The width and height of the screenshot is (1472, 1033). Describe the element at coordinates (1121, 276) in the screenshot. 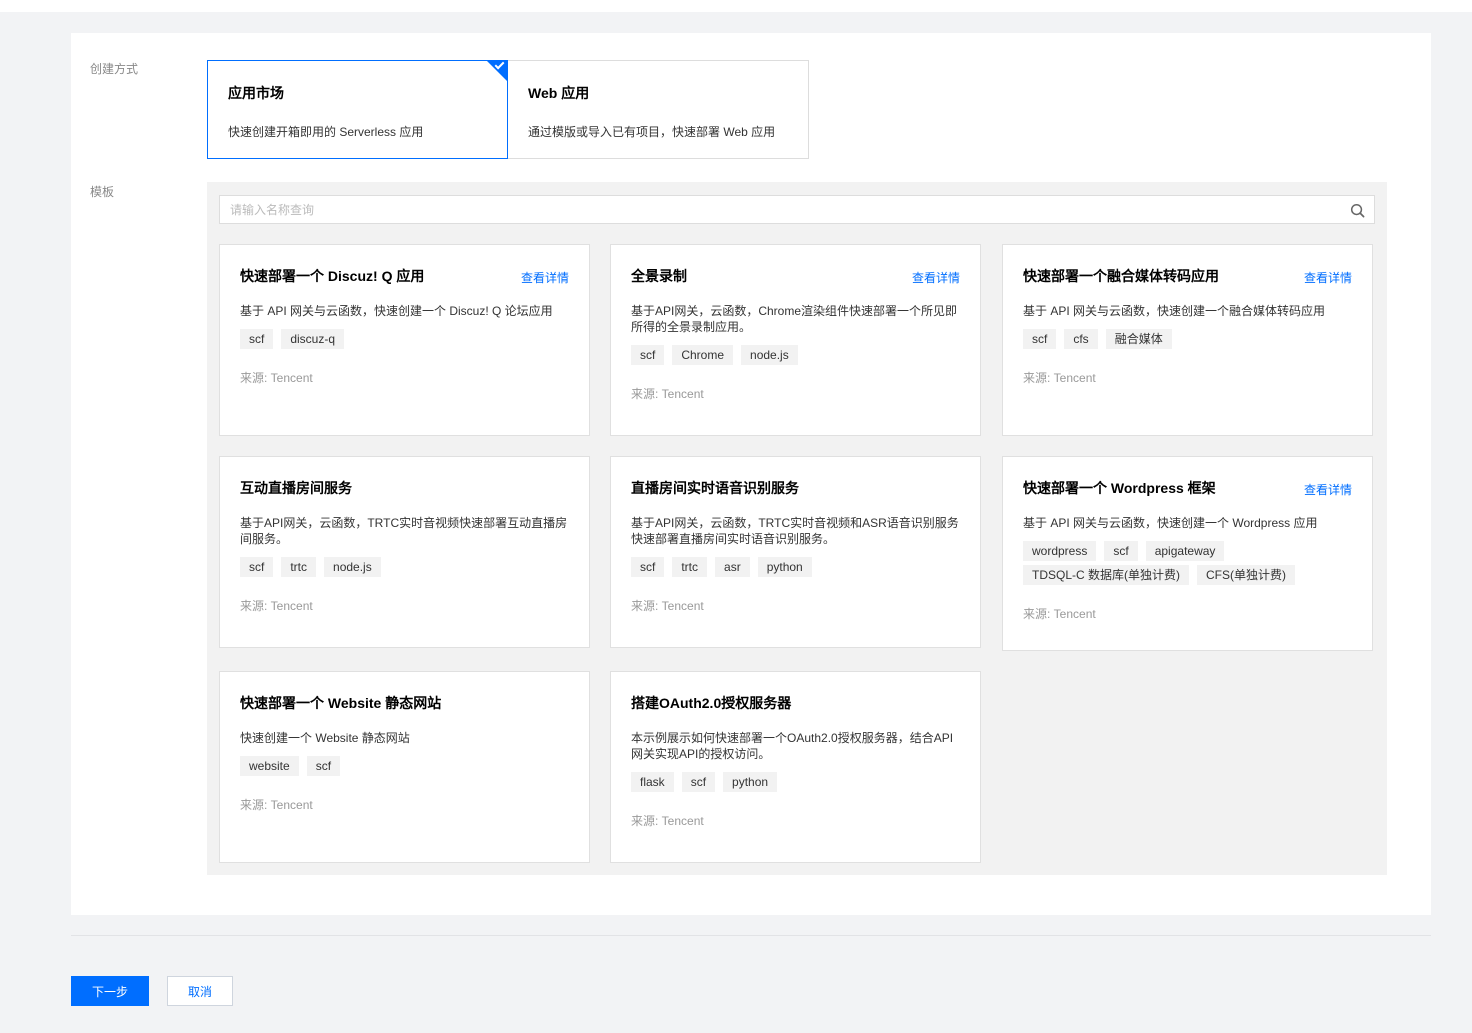

I see `template-title: 快速部署一个融合媒体转码应用` at that location.